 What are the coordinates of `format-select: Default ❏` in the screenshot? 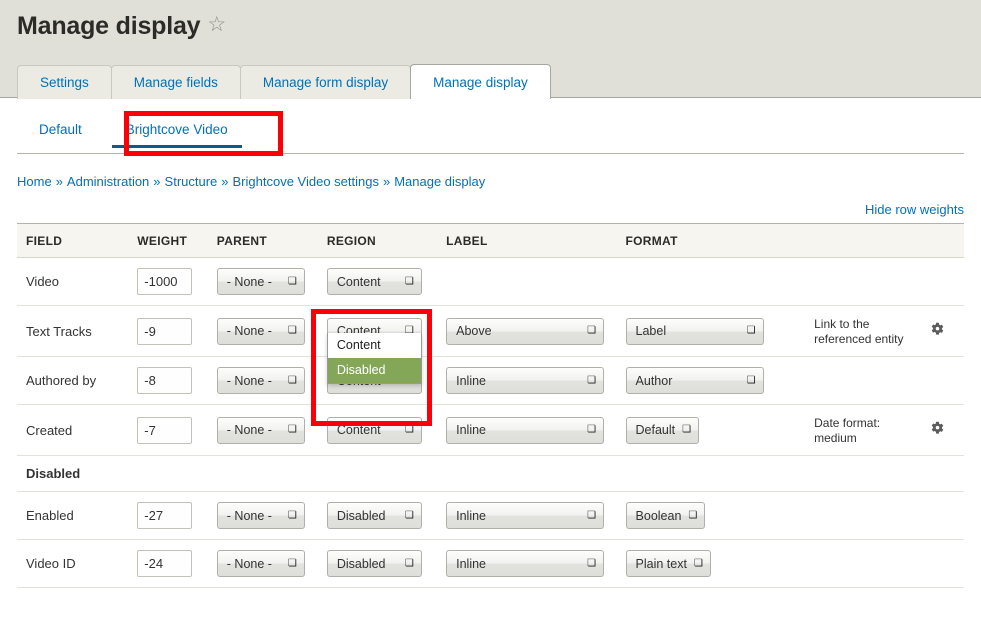 It's located at (662, 430).